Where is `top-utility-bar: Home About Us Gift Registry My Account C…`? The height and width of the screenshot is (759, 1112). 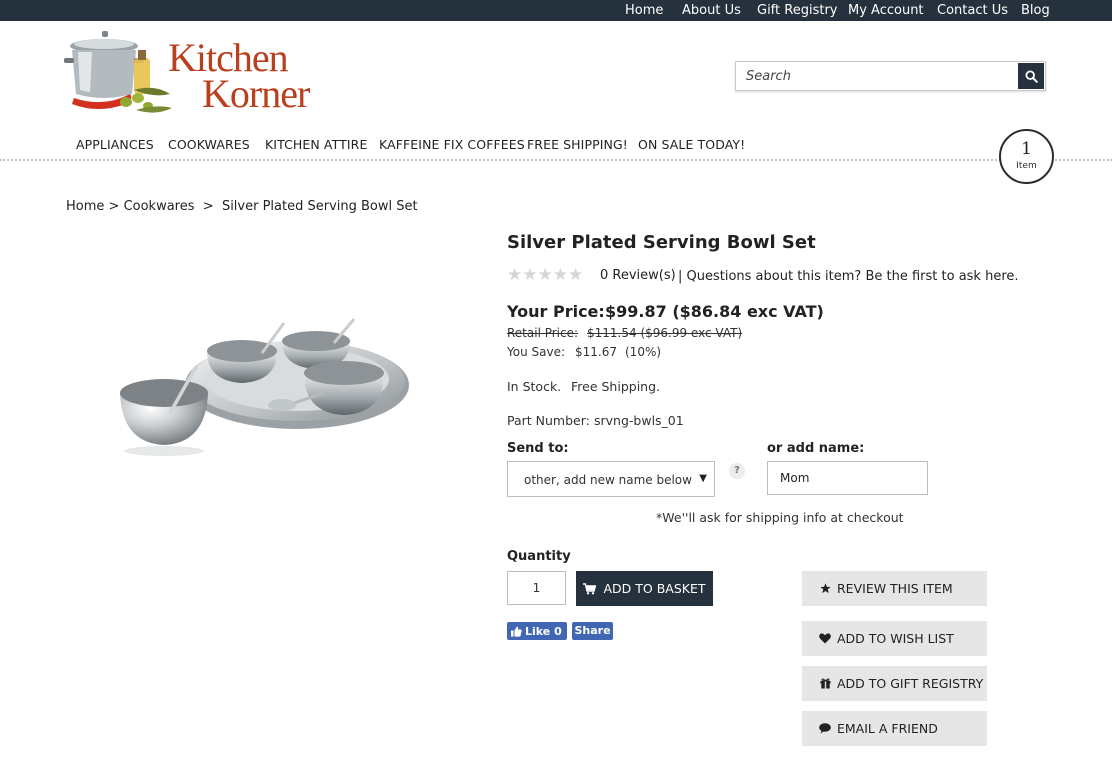 top-utility-bar: Home About Us Gift Registry My Account C… is located at coordinates (556, 10).